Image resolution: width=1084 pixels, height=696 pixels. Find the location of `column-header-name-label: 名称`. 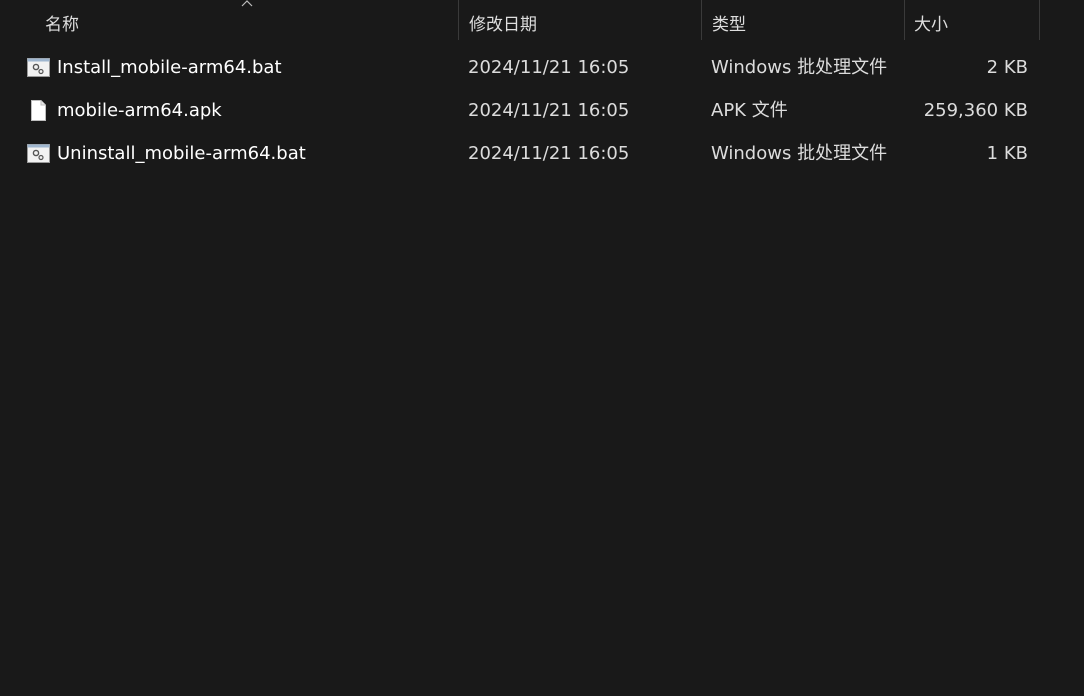

column-header-name-label: 名称 is located at coordinates (62, 25).